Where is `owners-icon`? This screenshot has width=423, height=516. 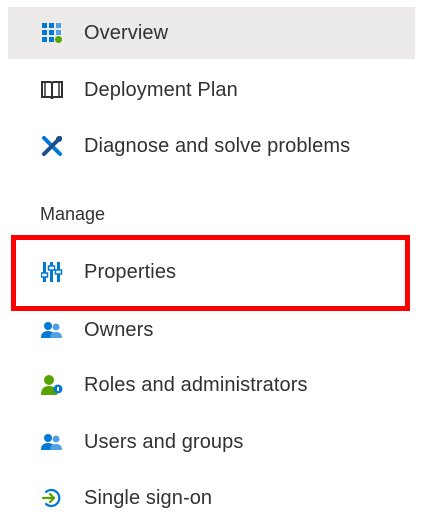 owners-icon is located at coordinates (52, 330).